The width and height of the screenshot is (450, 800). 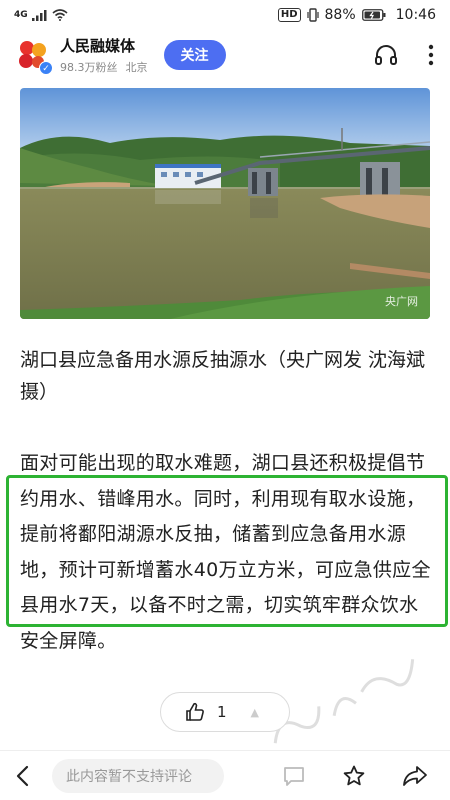 What do you see at coordinates (340, 15) in the screenshot?
I see `battery-percent: 88%` at bounding box center [340, 15].